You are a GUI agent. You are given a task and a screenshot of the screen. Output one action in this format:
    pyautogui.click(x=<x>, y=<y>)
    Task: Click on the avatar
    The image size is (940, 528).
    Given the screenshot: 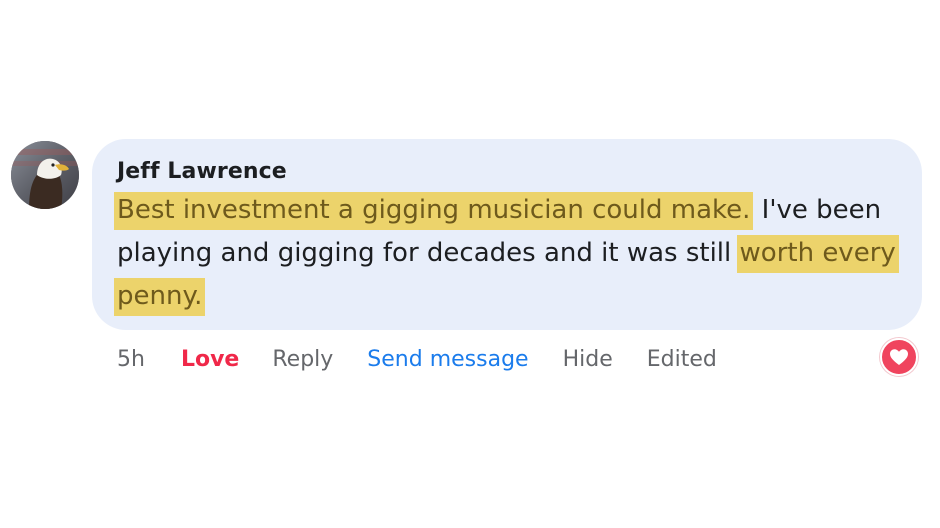 What is the action you would take?
    pyautogui.click(x=45, y=175)
    